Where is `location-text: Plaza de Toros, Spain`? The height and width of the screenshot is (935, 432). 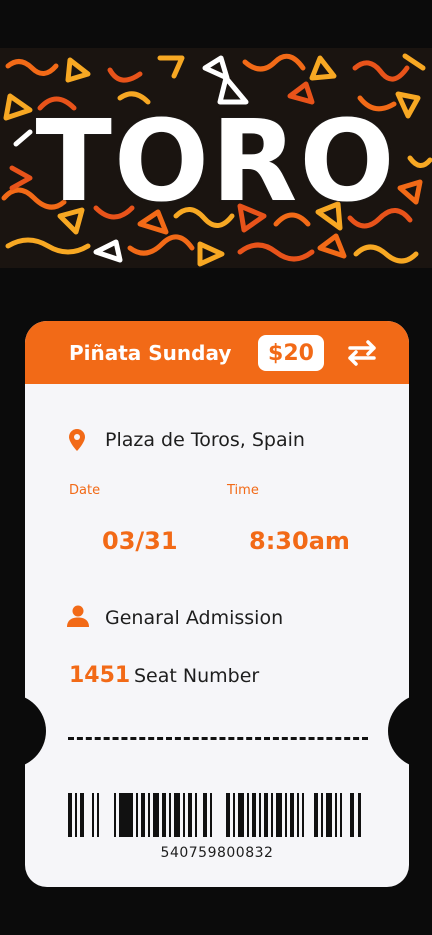
location-text: Plaza de Toros, Spain is located at coordinates (205, 440).